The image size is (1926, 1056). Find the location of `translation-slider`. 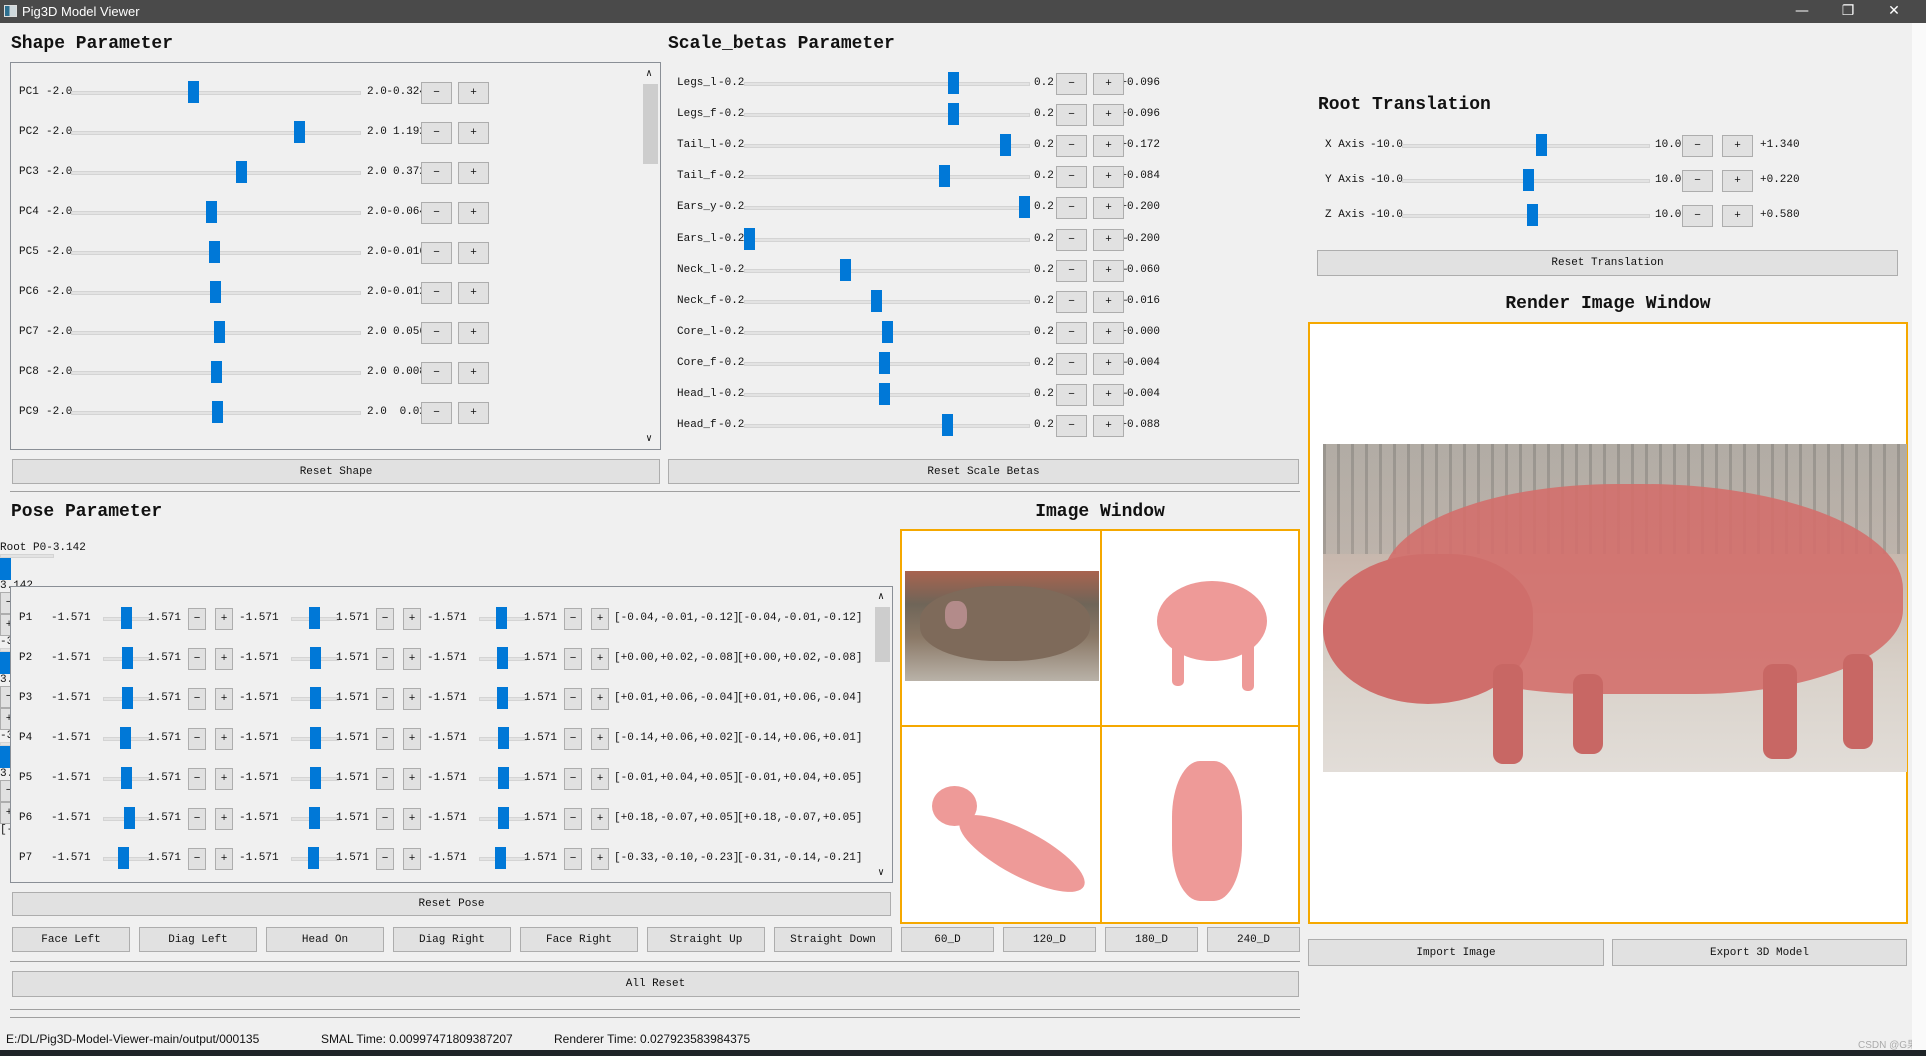

translation-slider is located at coordinates (1526, 216).